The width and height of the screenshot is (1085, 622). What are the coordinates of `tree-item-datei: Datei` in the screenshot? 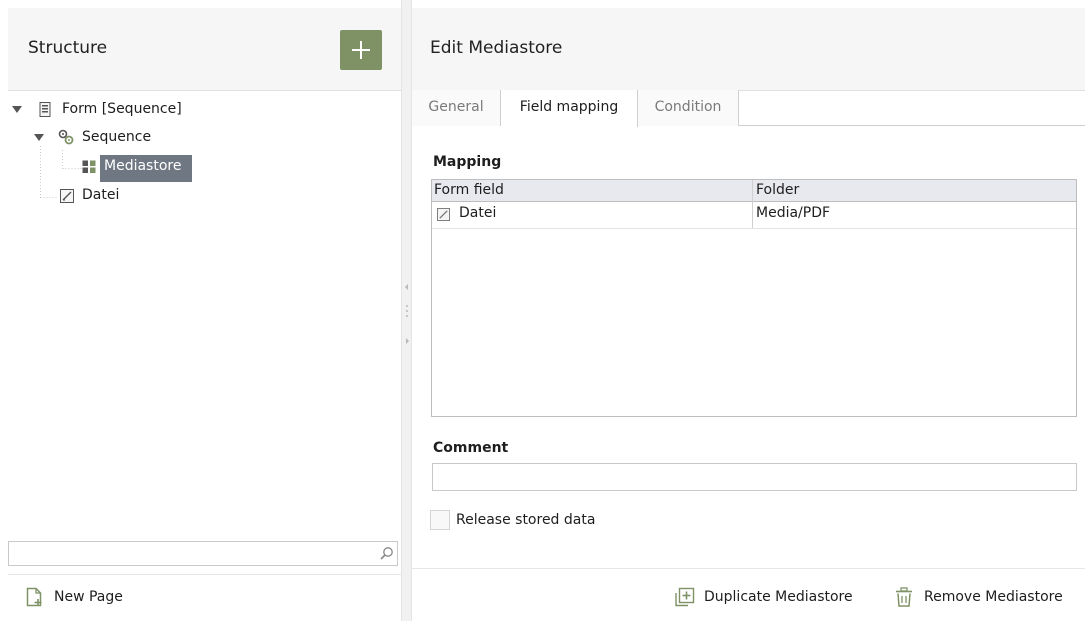 It's located at (118, 197).